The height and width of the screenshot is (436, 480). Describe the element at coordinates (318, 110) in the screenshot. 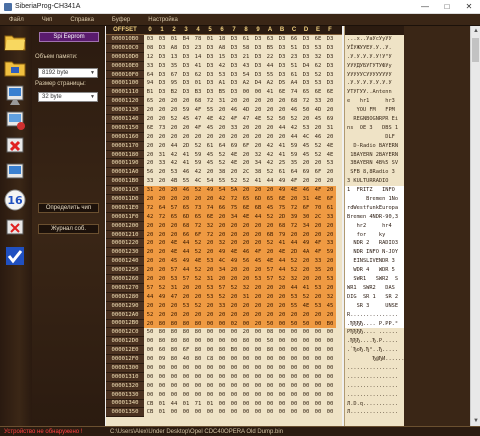

I see `hex-byte: 4D` at that location.